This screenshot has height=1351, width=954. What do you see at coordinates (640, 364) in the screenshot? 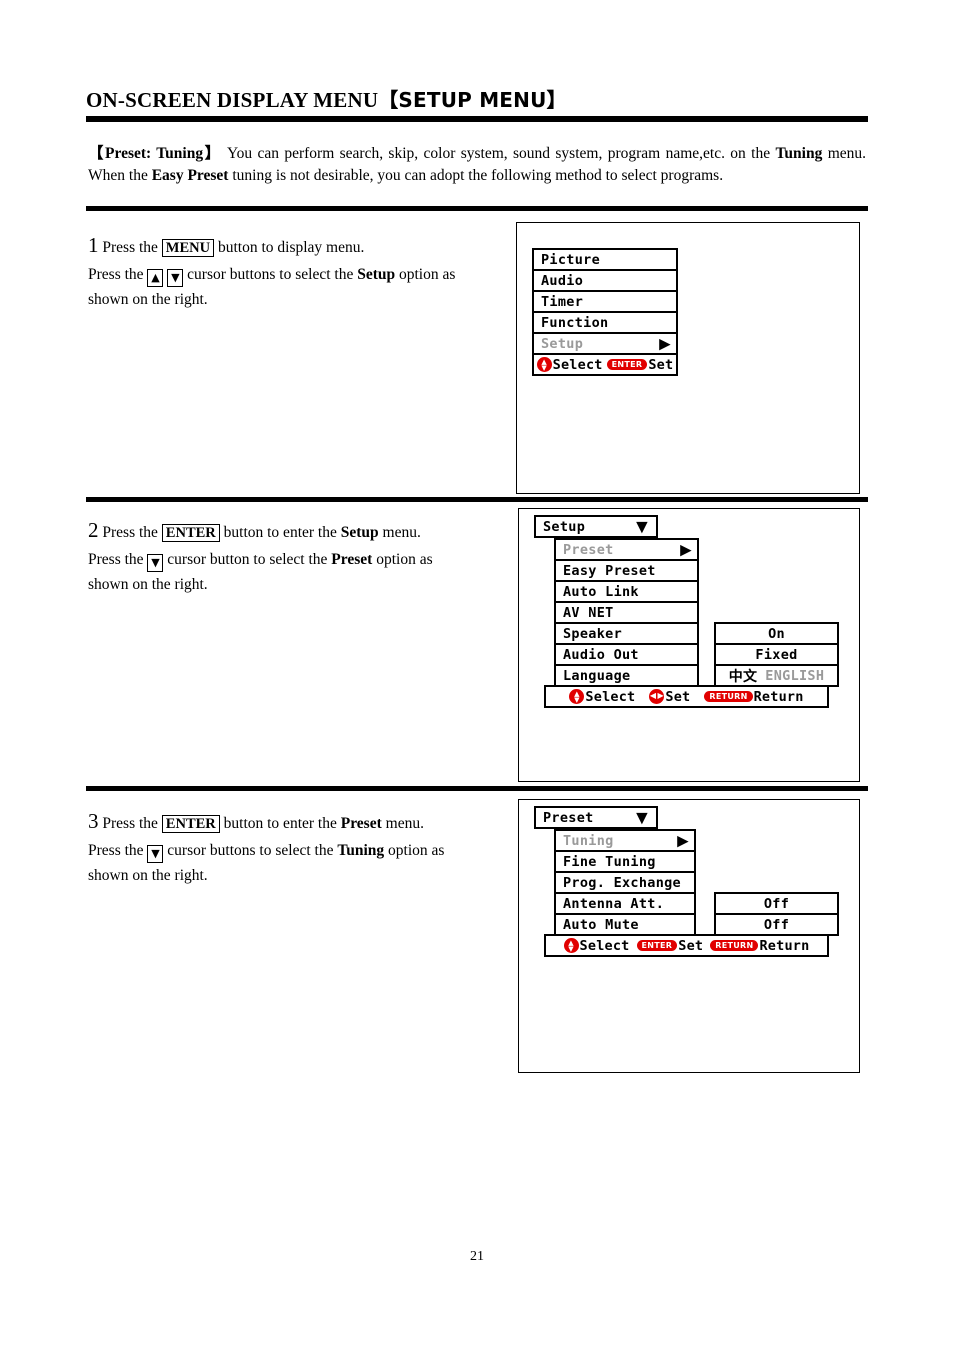
I see `osd1-hint-set: ENTER Set` at bounding box center [640, 364].